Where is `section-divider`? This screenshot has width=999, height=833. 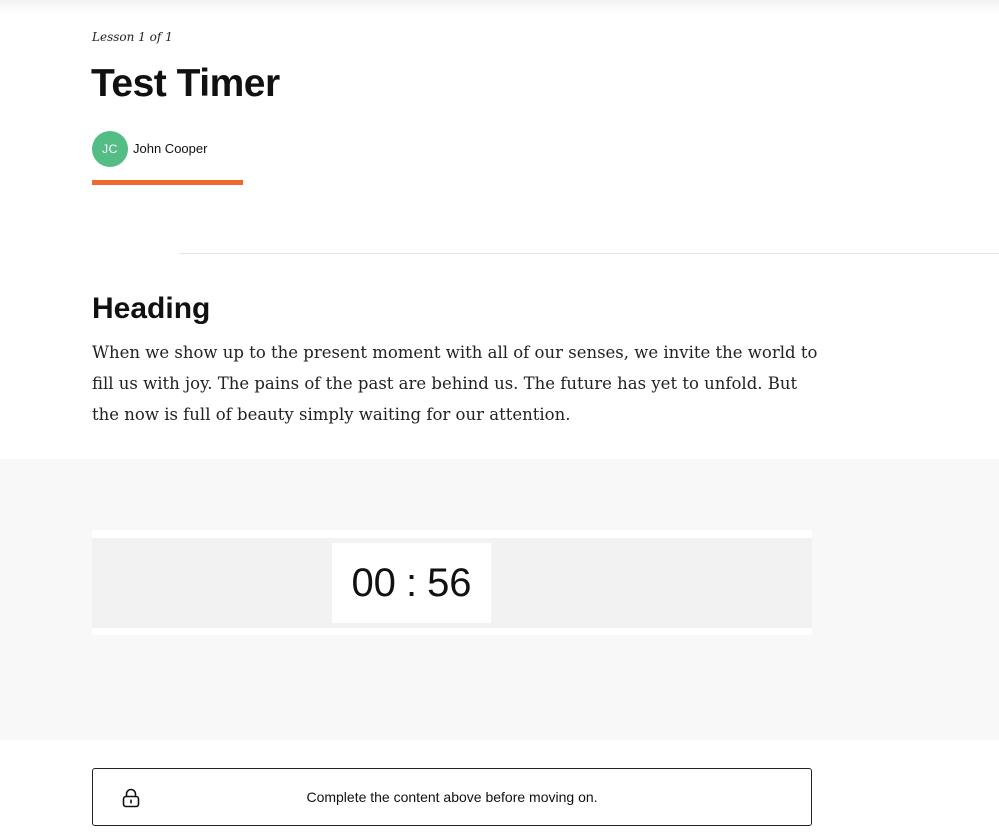
section-divider is located at coordinates (589, 253).